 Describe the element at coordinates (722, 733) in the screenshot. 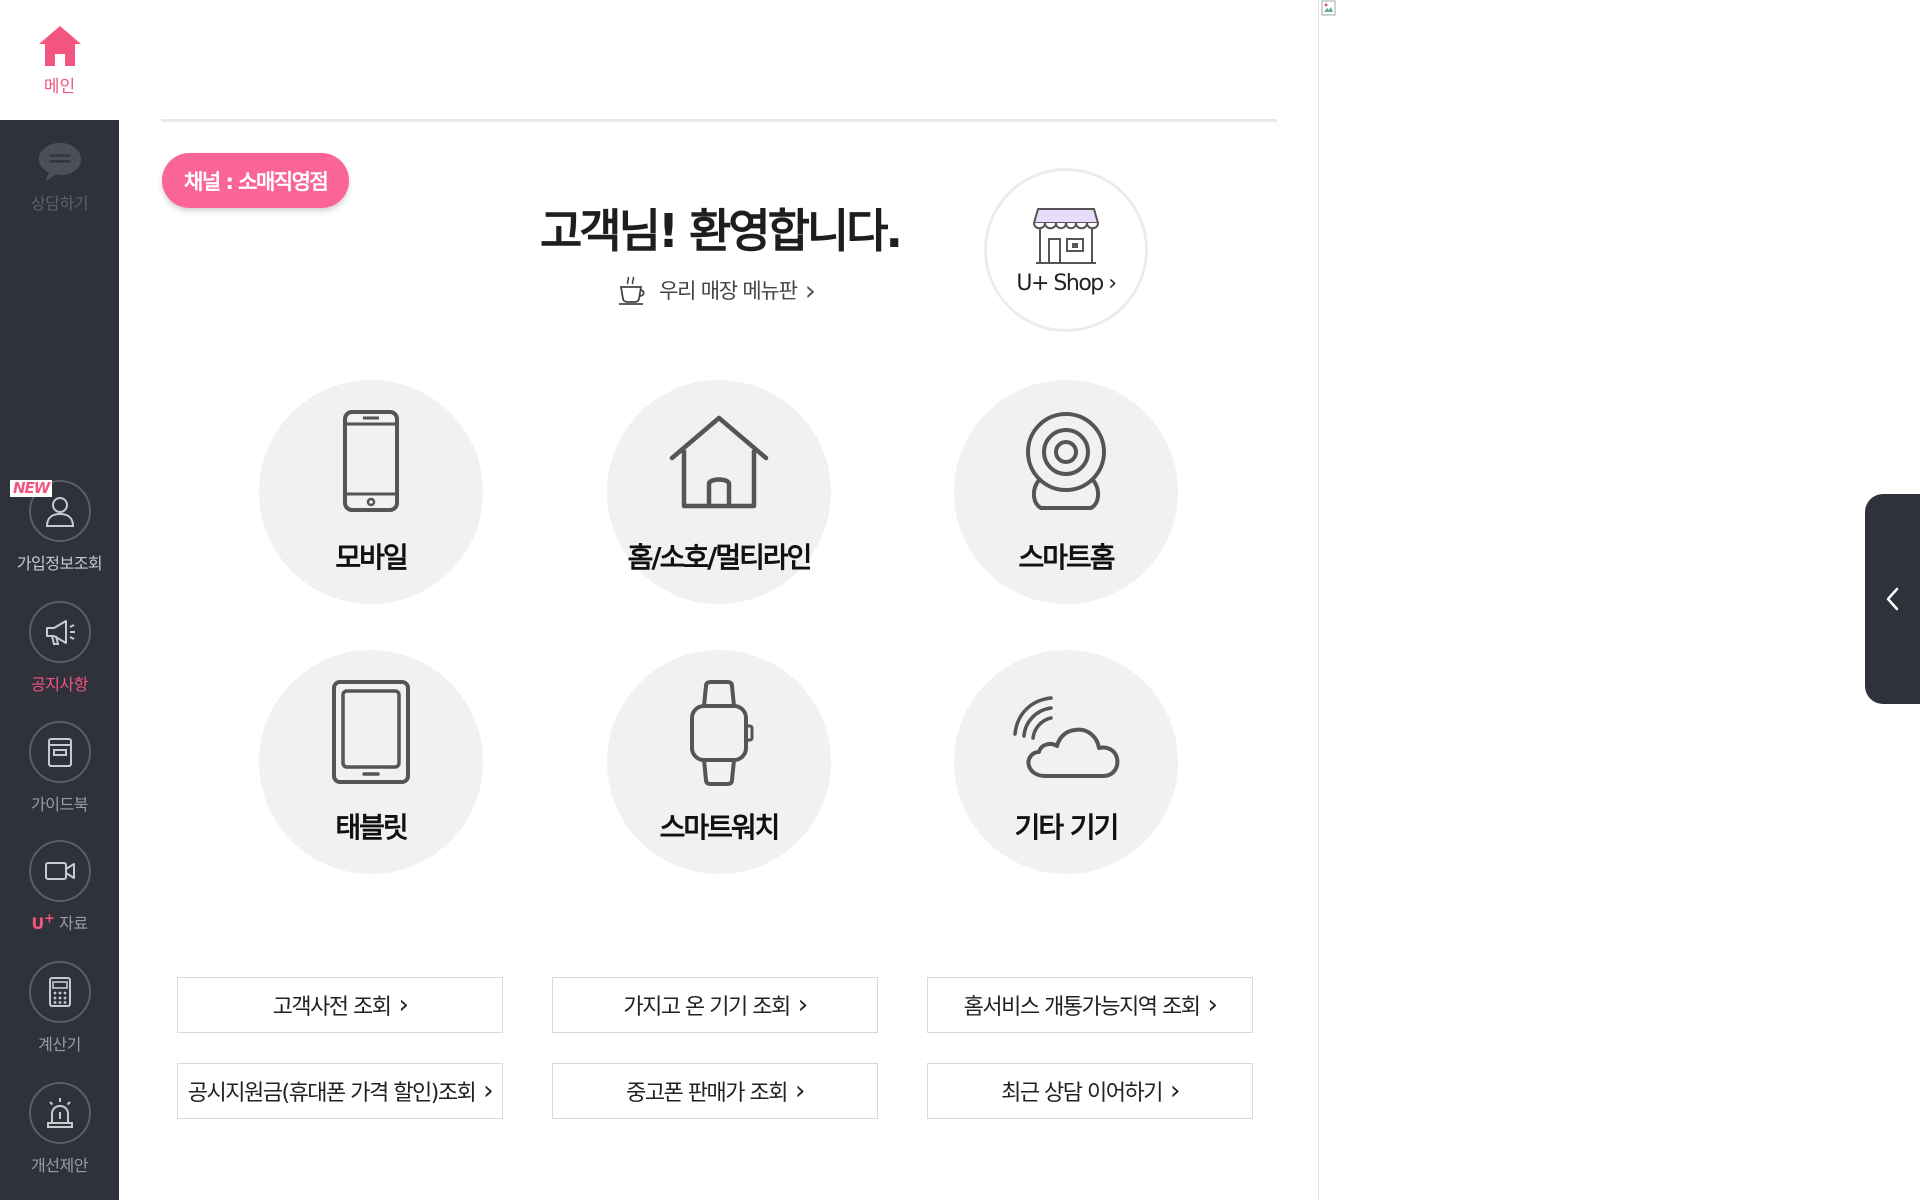

I see `smartwatch-icon` at that location.